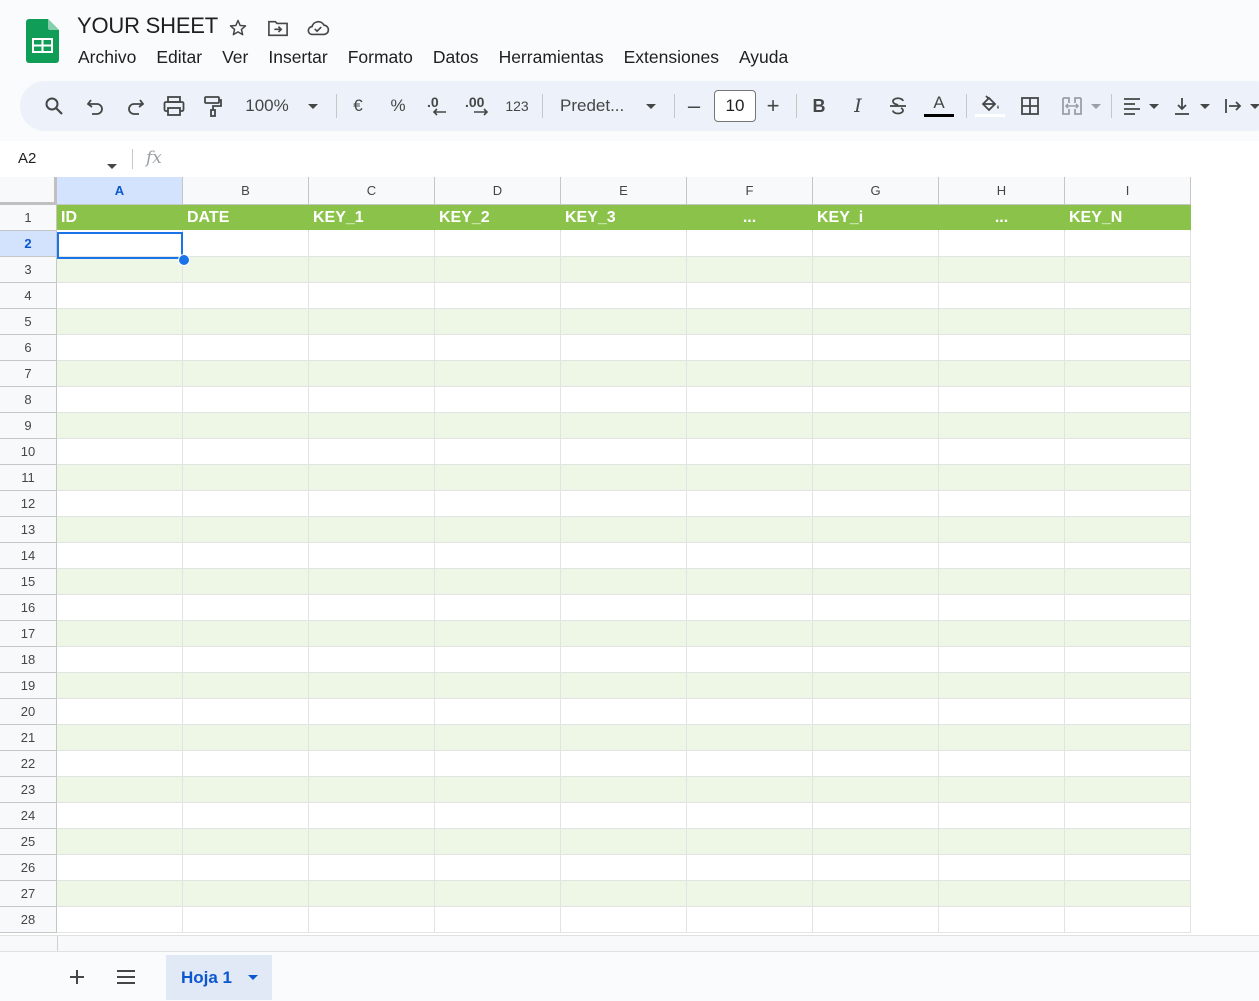 Image resolution: width=1259 pixels, height=1001 pixels. Describe the element at coordinates (235, 57) in the screenshot. I see `menu-ver: Ver` at that location.